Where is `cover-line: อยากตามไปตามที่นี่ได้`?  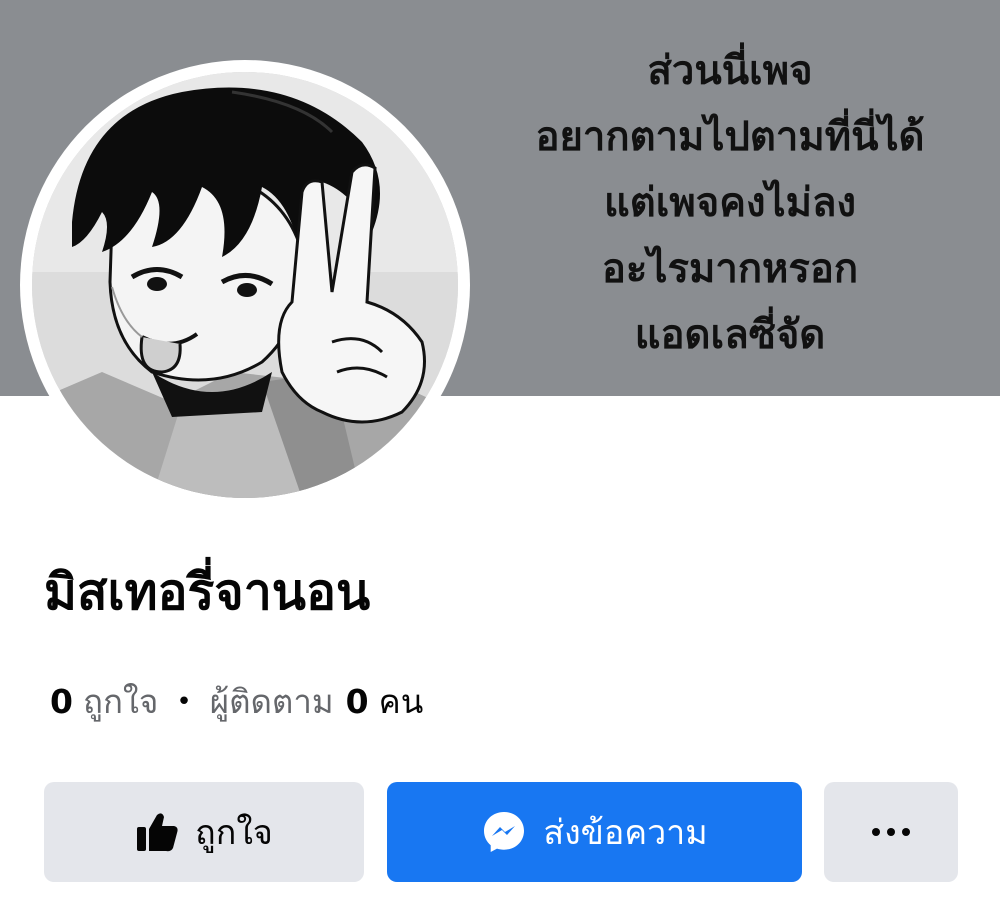 cover-line: อยากตามไปตามที่นี่ได้ is located at coordinates (730, 137).